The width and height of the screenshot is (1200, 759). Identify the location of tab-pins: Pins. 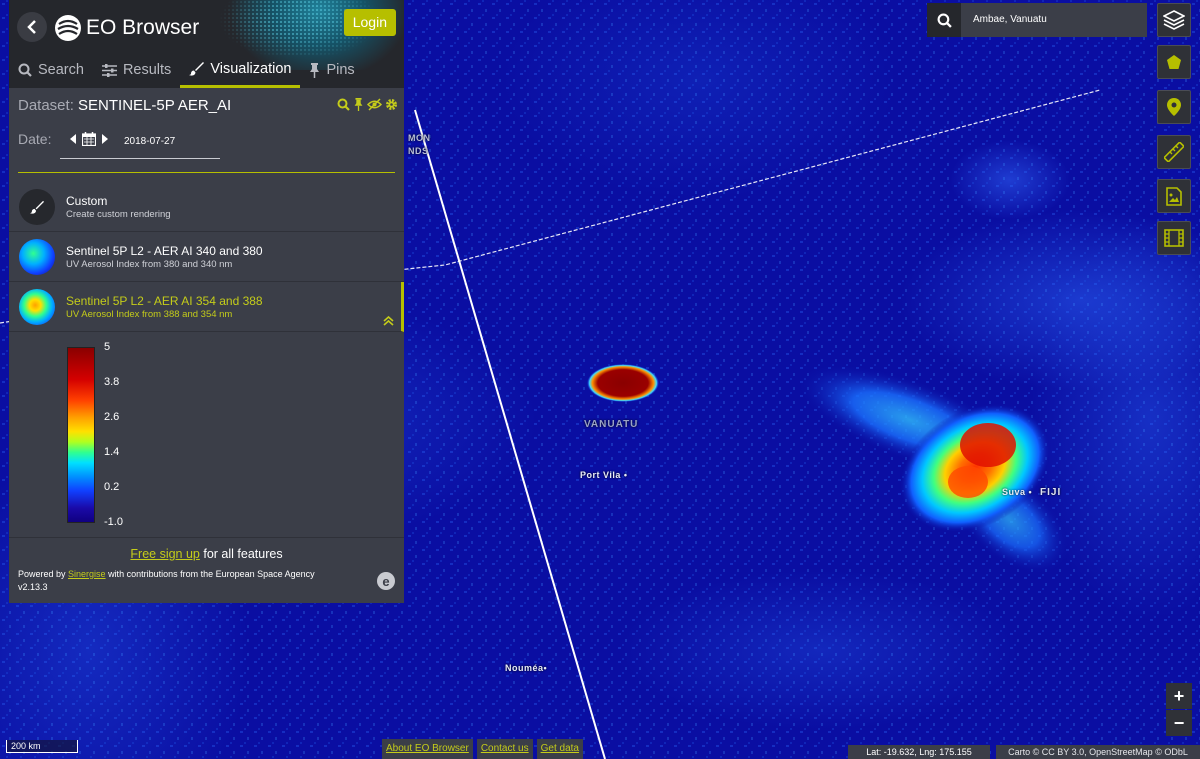
(331, 70).